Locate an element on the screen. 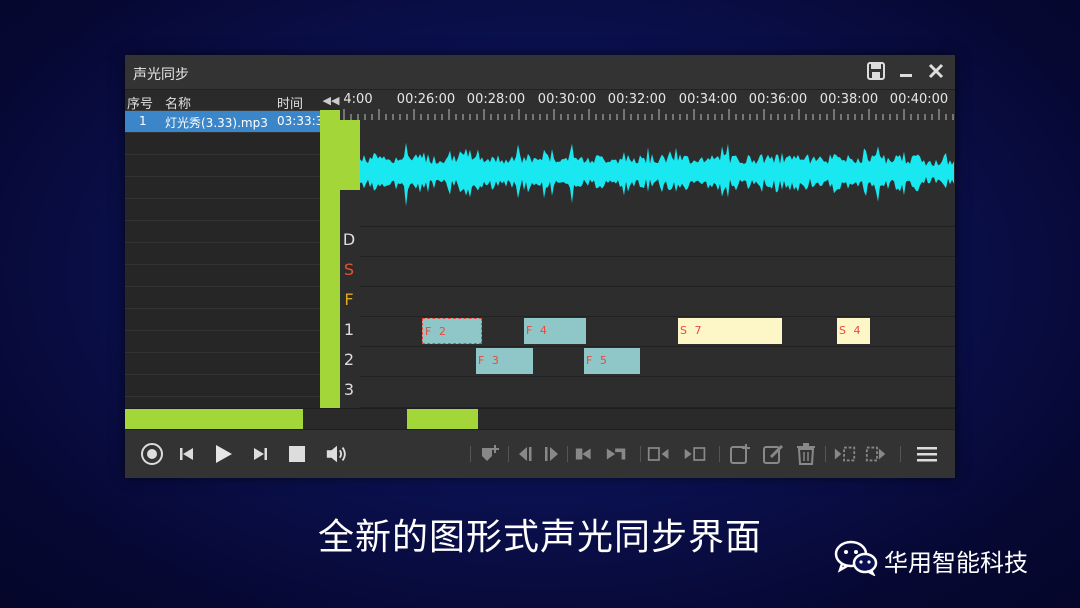 The height and width of the screenshot is (608, 1080). next-icon is located at coordinates (260, 454).